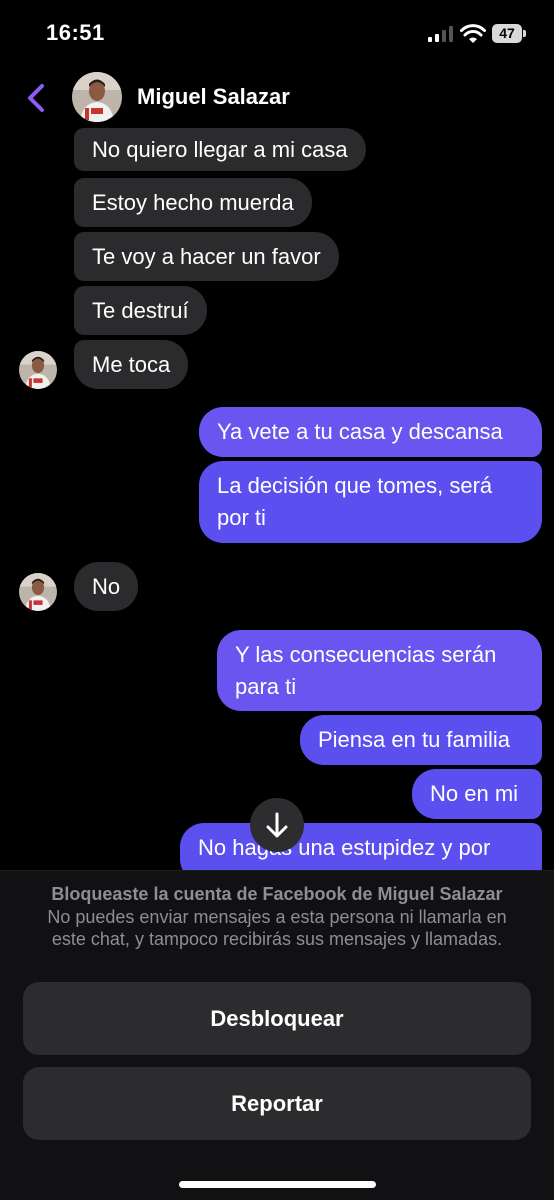 This screenshot has height=1200, width=554. Describe the element at coordinates (206, 256) in the screenshot. I see `message-incoming: Te voy a hacer un favor` at that location.